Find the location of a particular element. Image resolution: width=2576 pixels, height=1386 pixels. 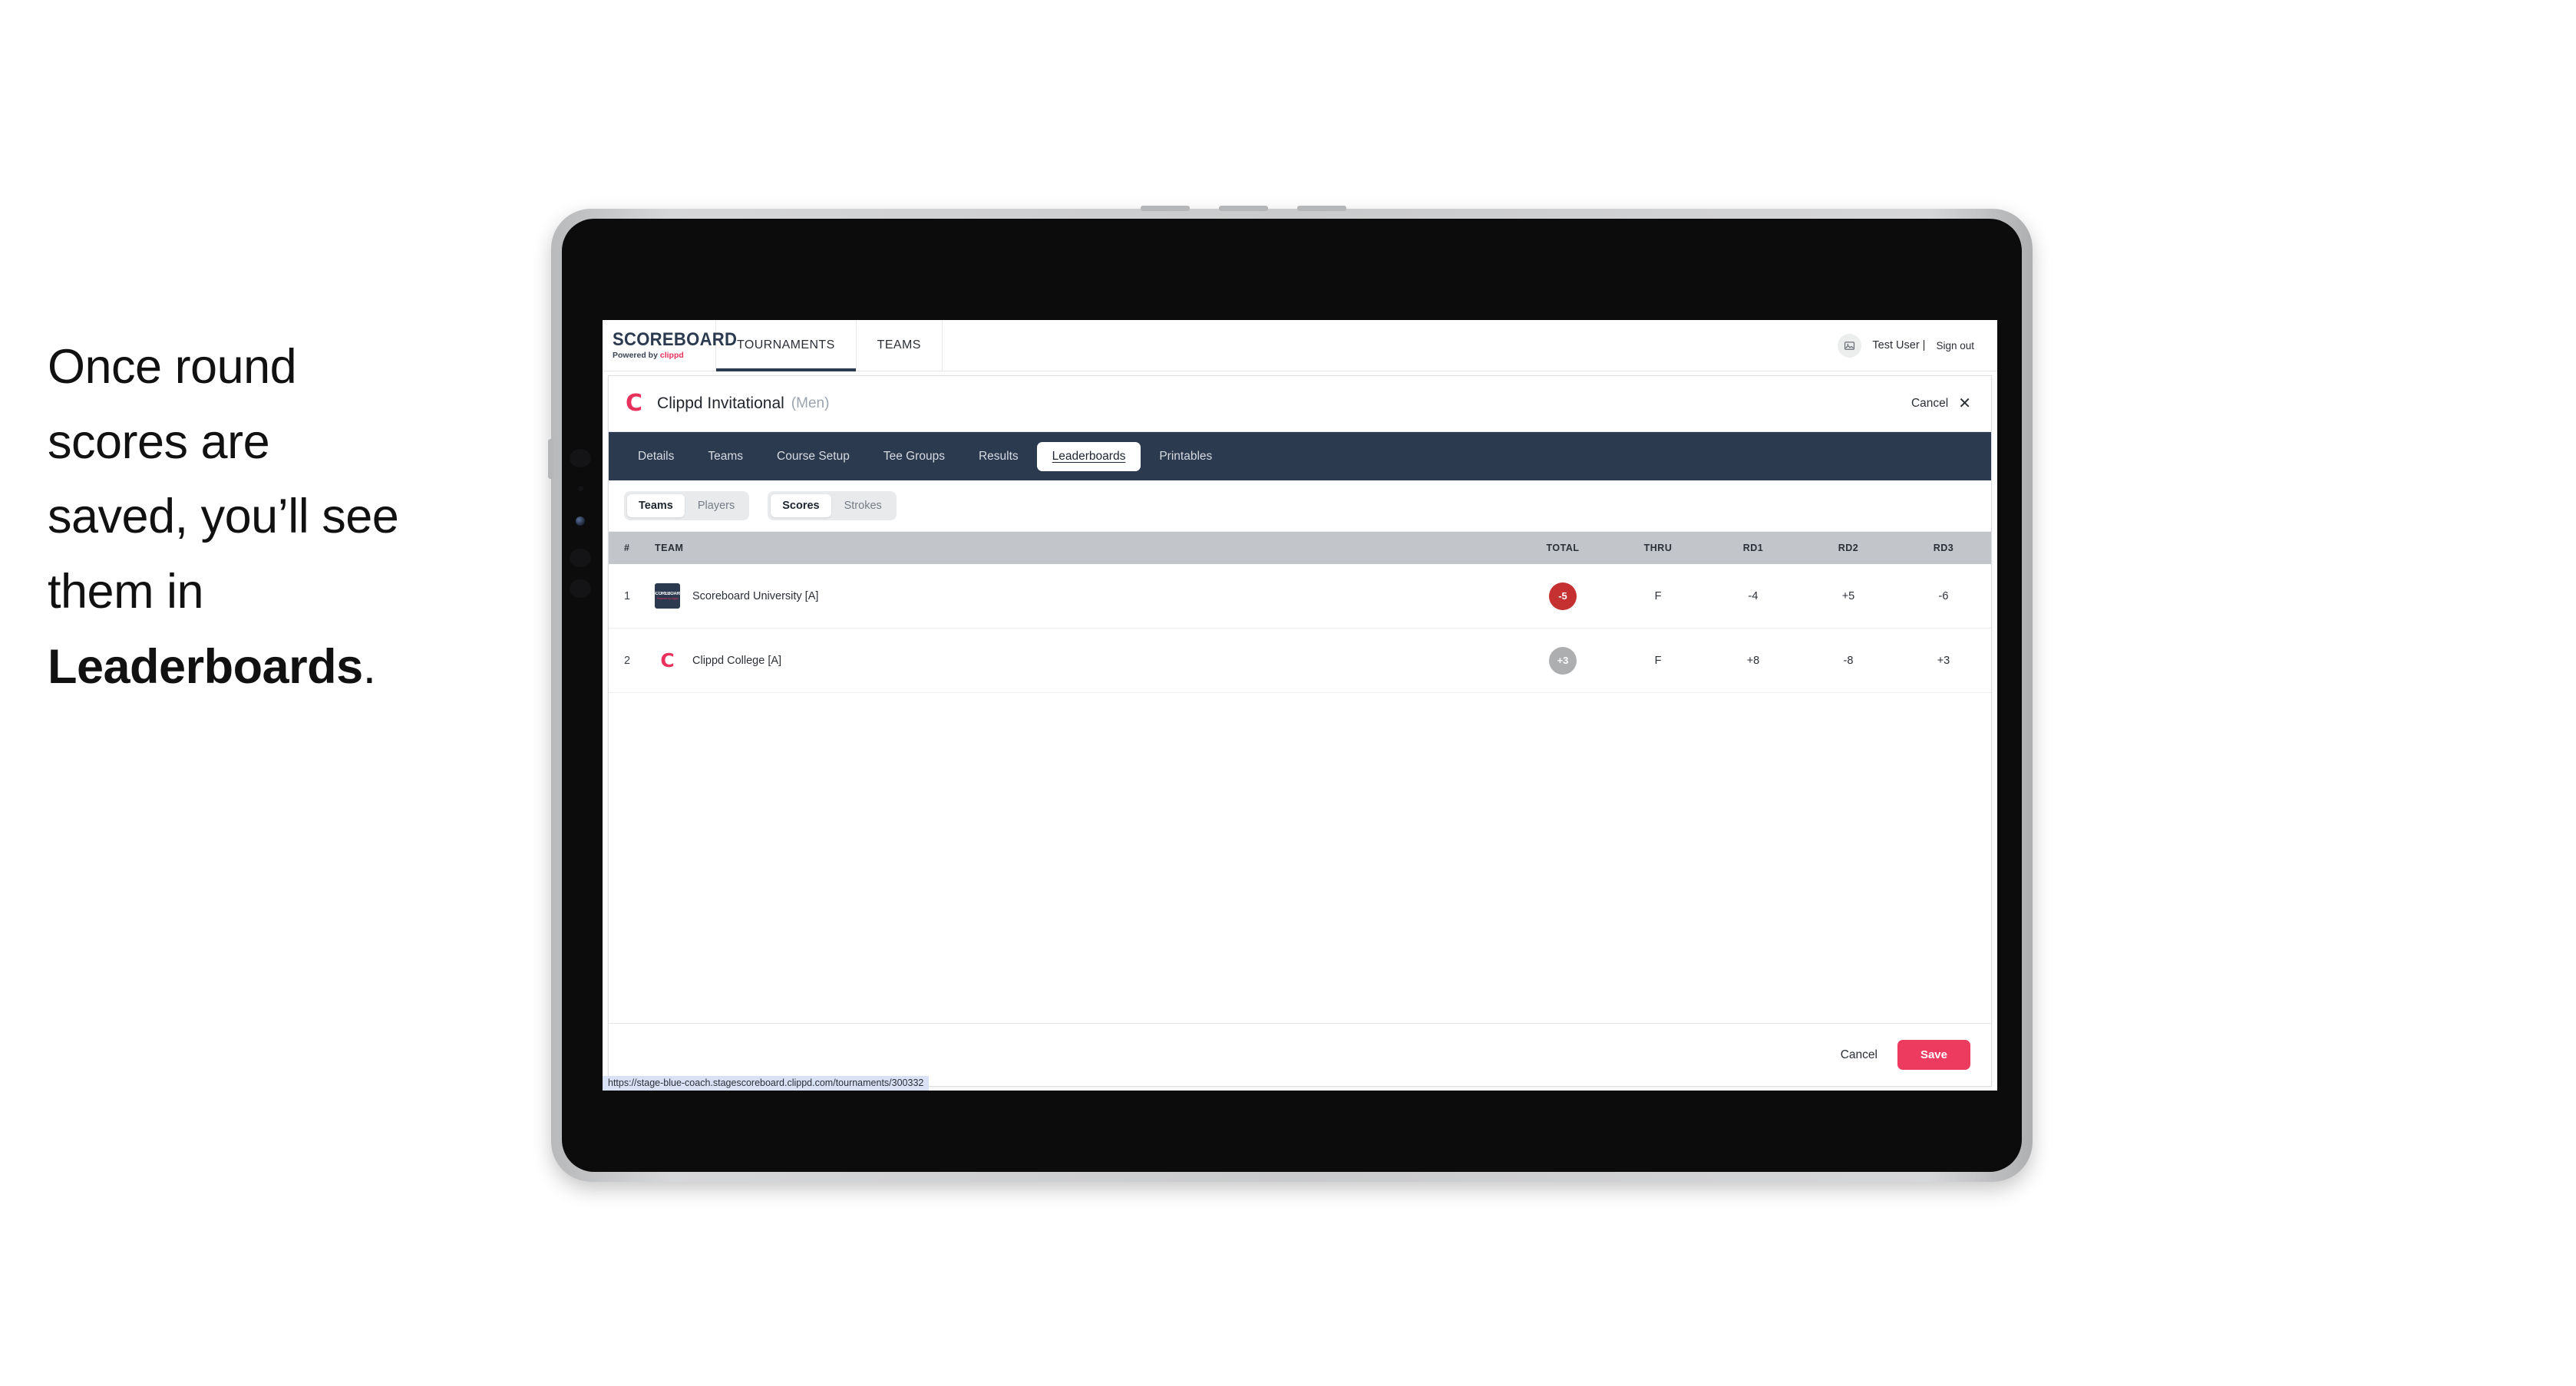

tab-results-label: Results is located at coordinates (998, 456).